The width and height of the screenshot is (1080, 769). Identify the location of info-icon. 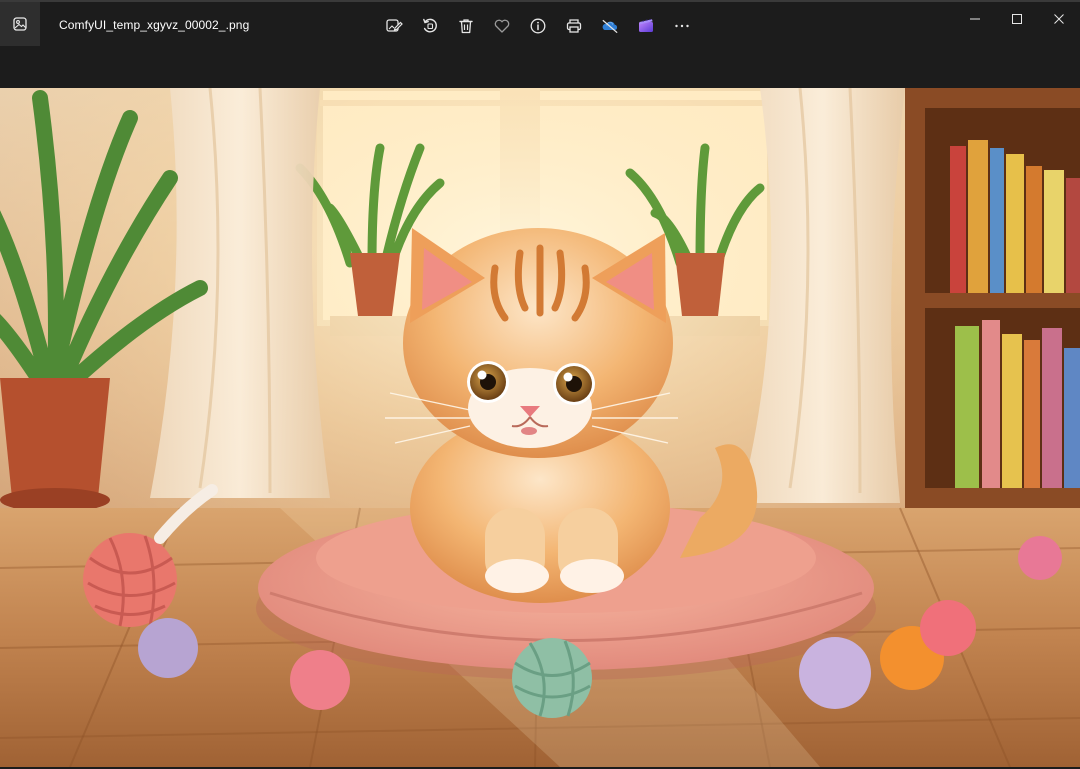
(538, 26).